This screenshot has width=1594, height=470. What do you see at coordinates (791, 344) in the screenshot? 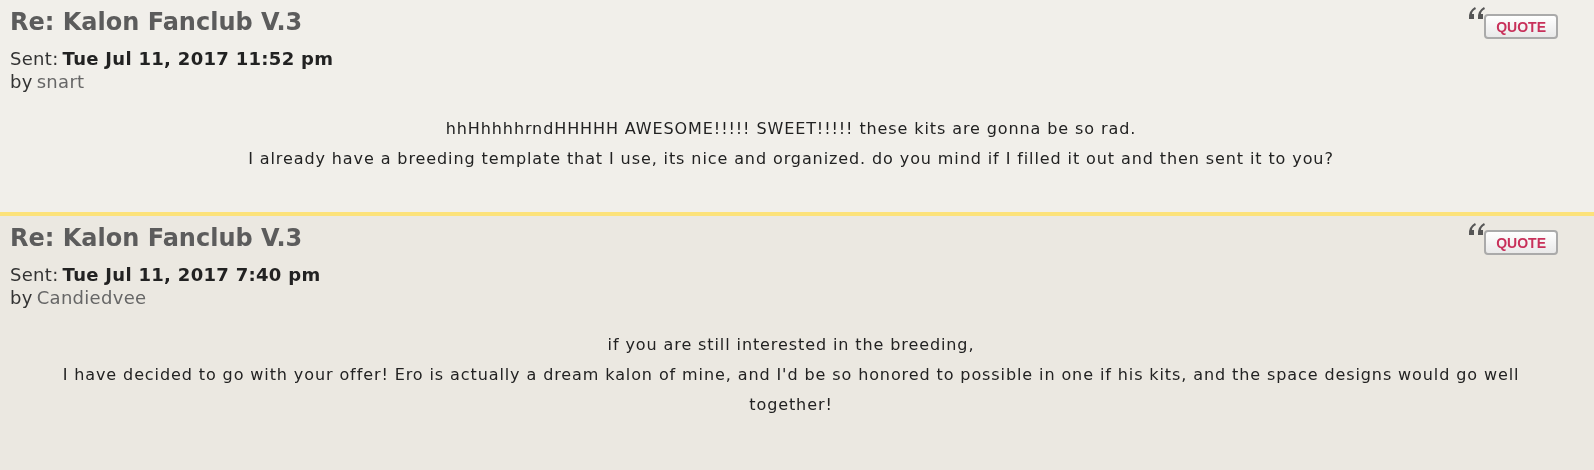
I see `post-text: if you are still interested in the breeding,` at bounding box center [791, 344].